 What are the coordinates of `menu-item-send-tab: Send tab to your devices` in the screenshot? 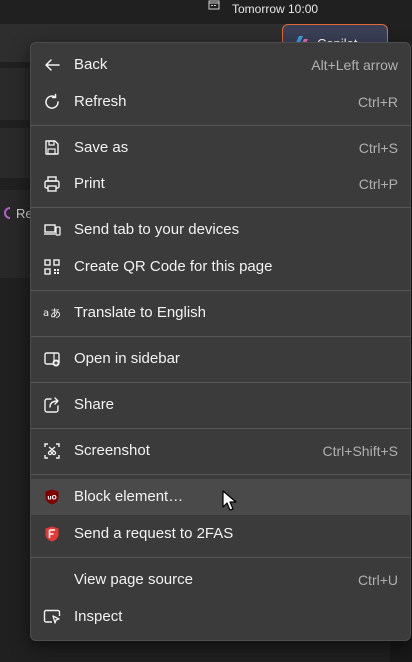 It's located at (220, 230).